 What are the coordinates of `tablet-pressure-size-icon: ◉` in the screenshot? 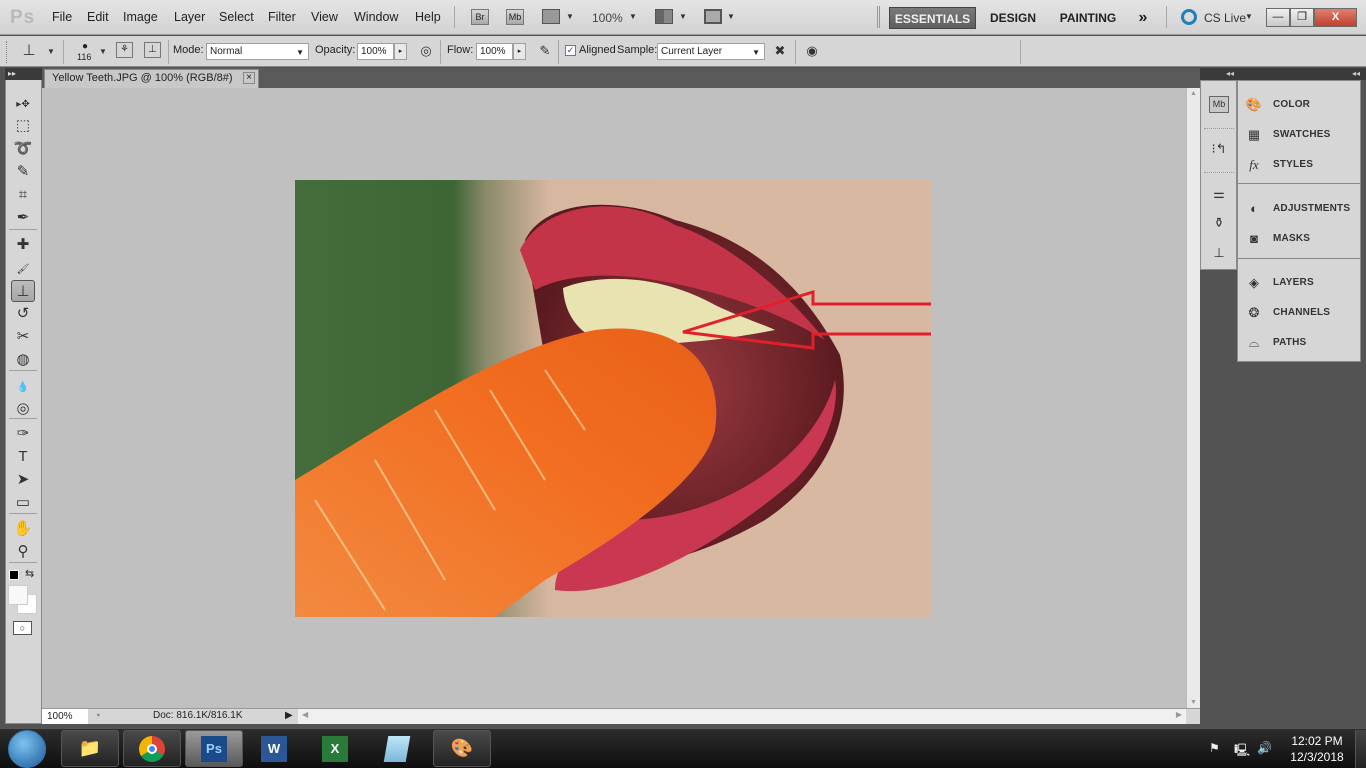 It's located at (812, 51).